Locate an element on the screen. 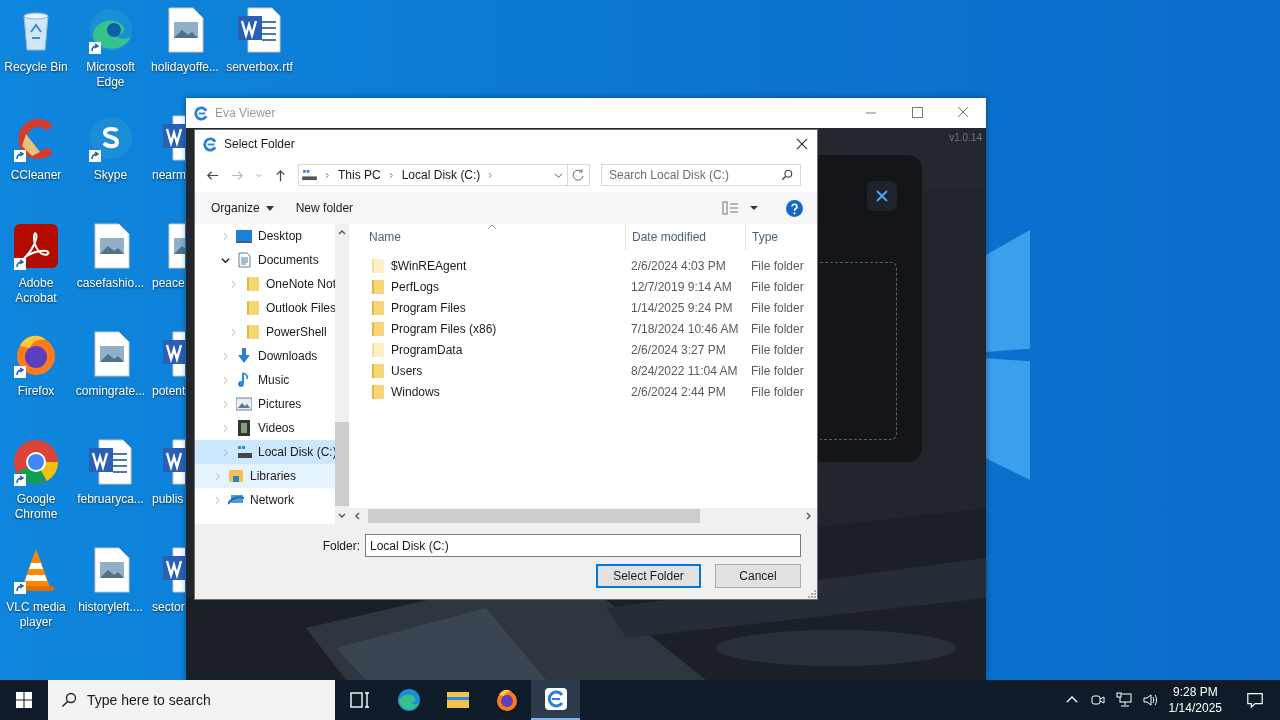 This screenshot has width=1280, height=720. desktop-icon-label: CCleaner is located at coordinates (36, 175).